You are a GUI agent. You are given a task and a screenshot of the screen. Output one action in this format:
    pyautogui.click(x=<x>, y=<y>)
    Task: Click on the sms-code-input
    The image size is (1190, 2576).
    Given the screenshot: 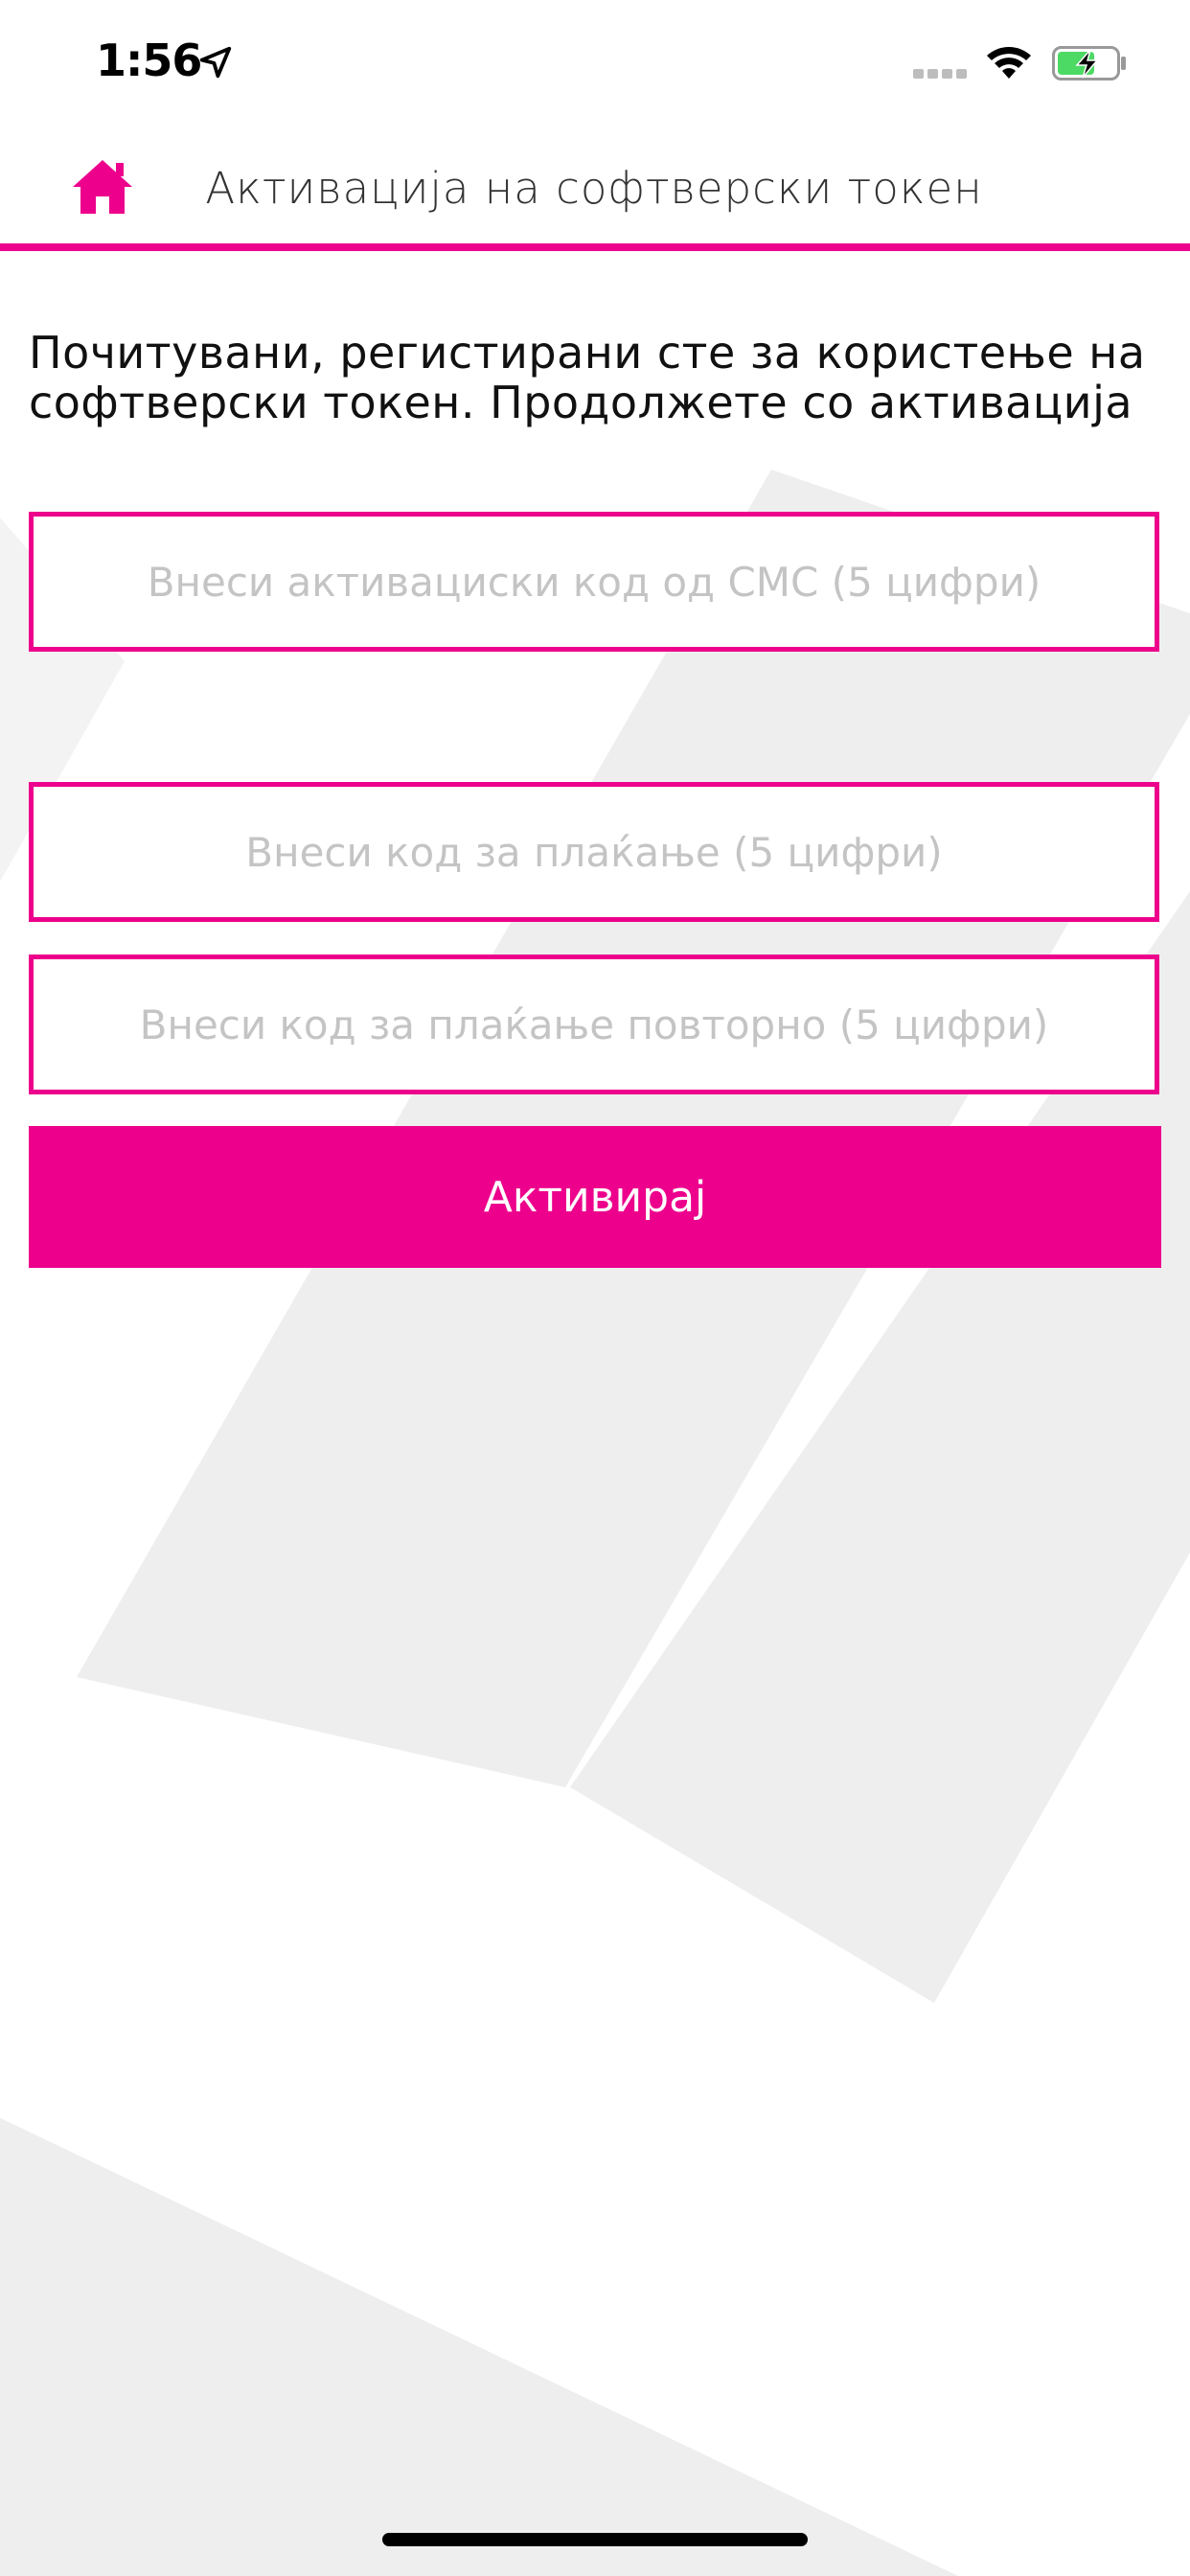 What is the action you would take?
    pyautogui.click(x=594, y=582)
    